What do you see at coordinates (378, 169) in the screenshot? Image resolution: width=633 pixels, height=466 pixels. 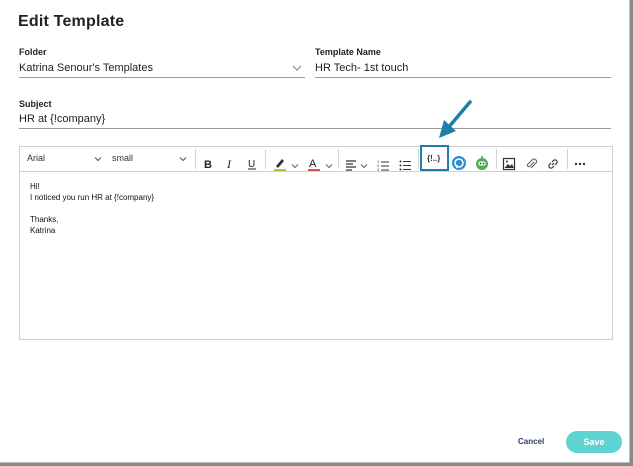 I see `svg-text: 3` at bounding box center [378, 169].